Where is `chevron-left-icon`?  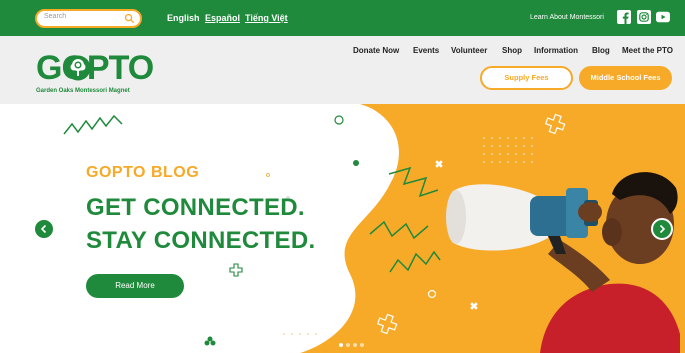 chevron-left-icon is located at coordinates (43, 229).